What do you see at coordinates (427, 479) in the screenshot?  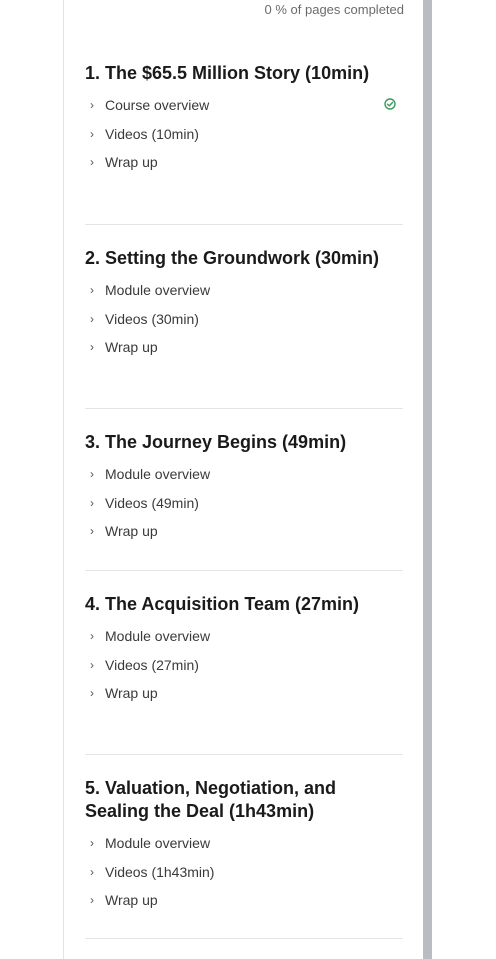 I see `scrollbar` at bounding box center [427, 479].